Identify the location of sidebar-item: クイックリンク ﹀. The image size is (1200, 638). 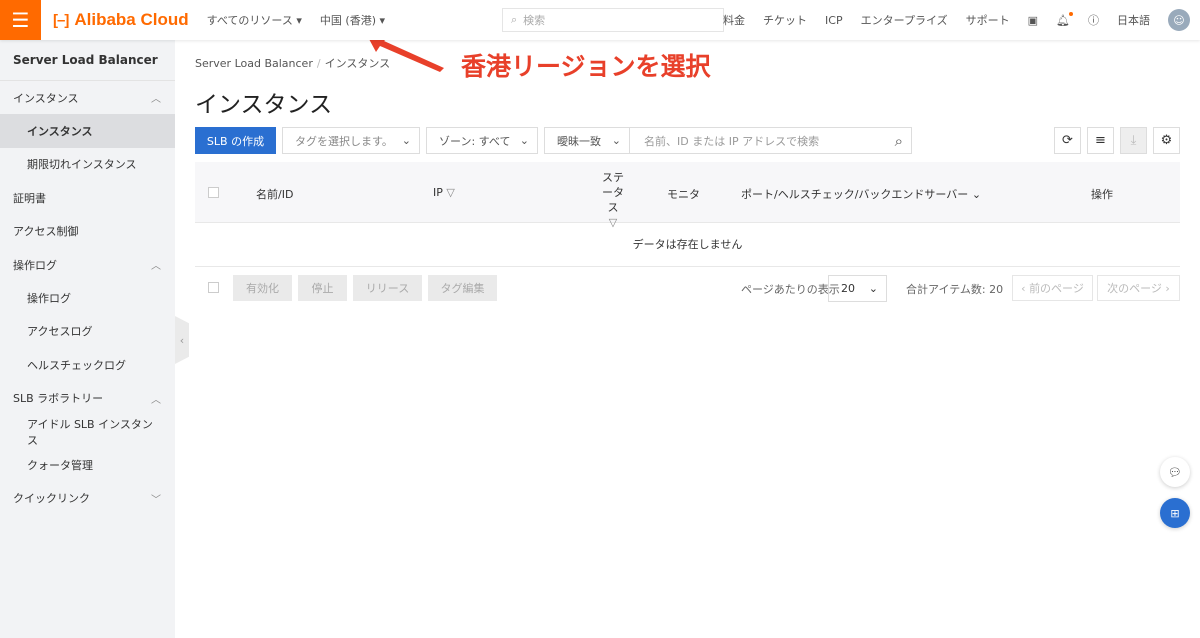
(87, 498).